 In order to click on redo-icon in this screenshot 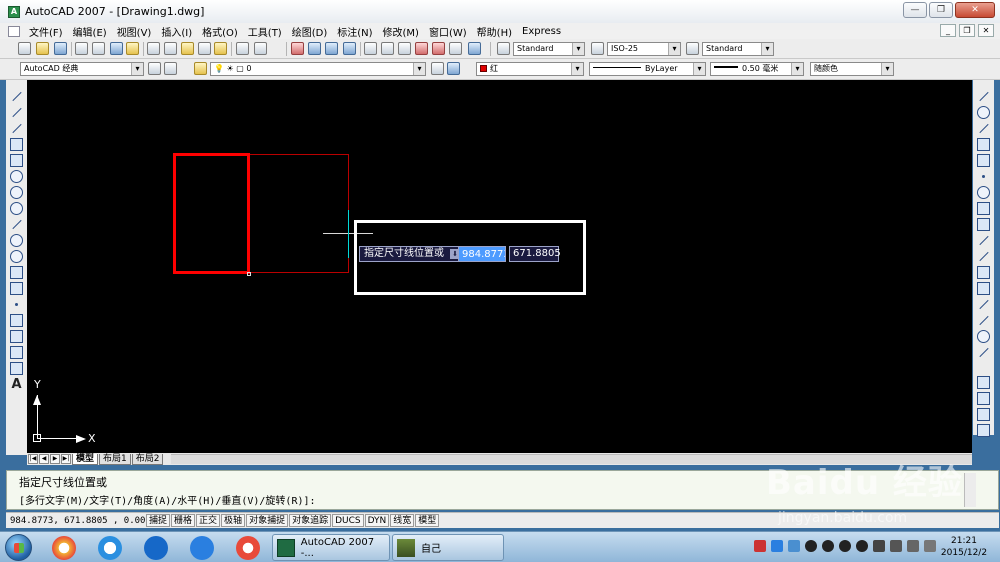, I will do `click(260, 48)`.